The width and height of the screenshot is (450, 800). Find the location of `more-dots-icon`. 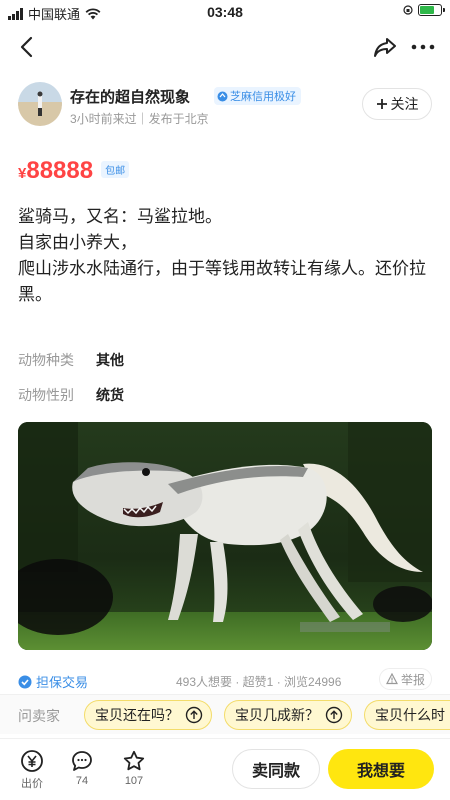

more-dots-icon is located at coordinates (423, 47).